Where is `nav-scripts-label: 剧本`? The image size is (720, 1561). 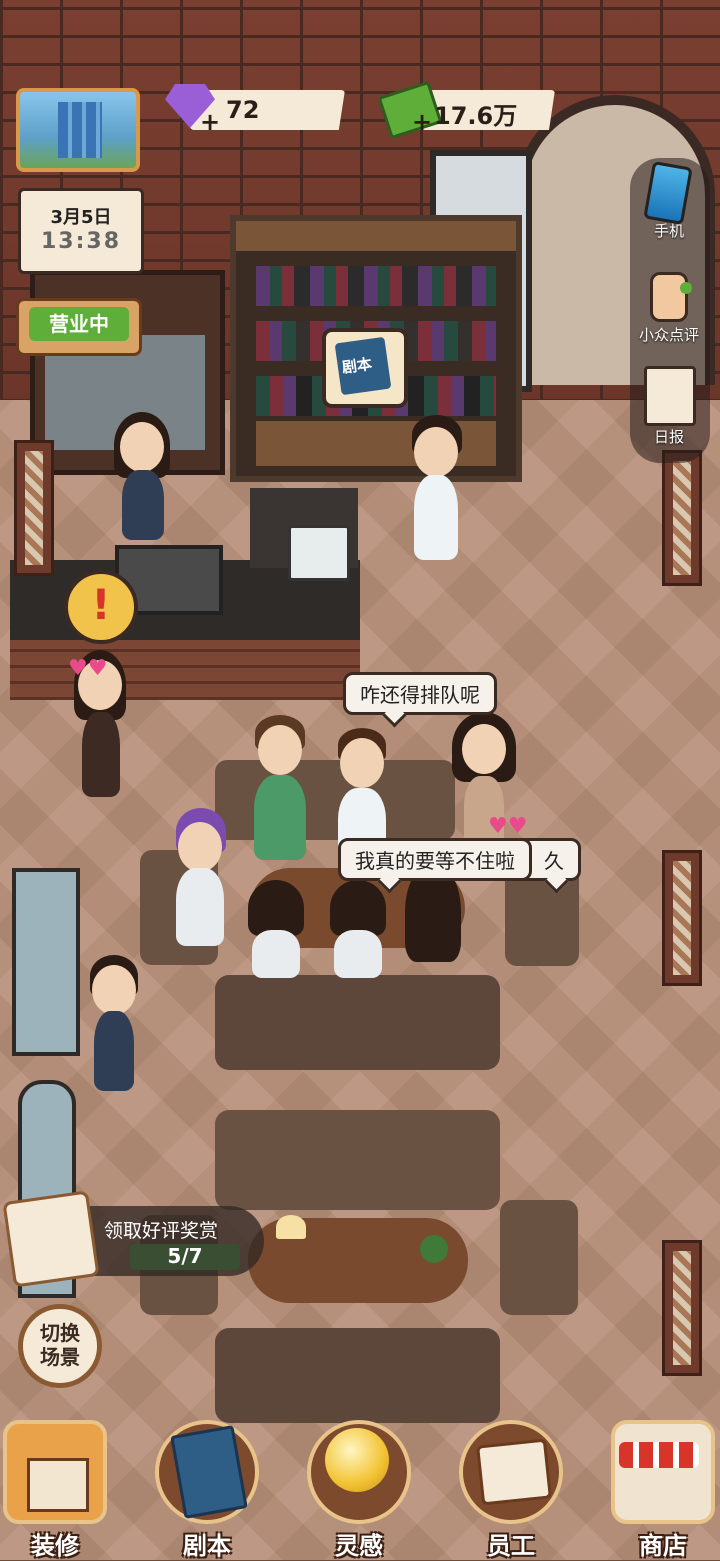 nav-scripts-label: 剧本 is located at coordinates (207, 1546).